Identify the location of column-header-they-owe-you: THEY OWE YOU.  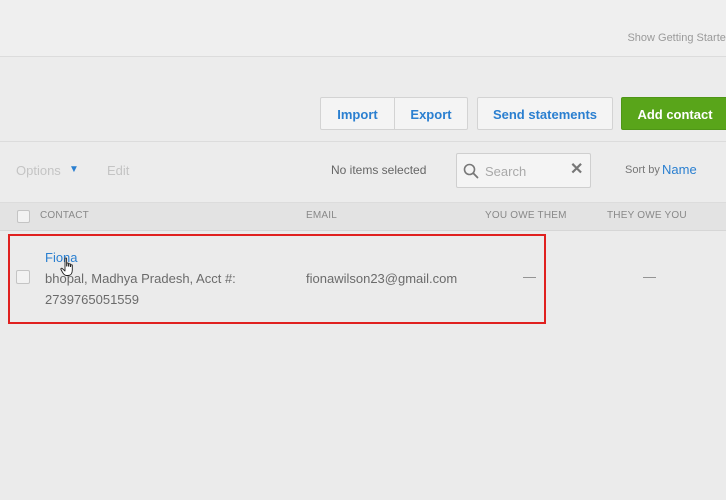
(647, 215).